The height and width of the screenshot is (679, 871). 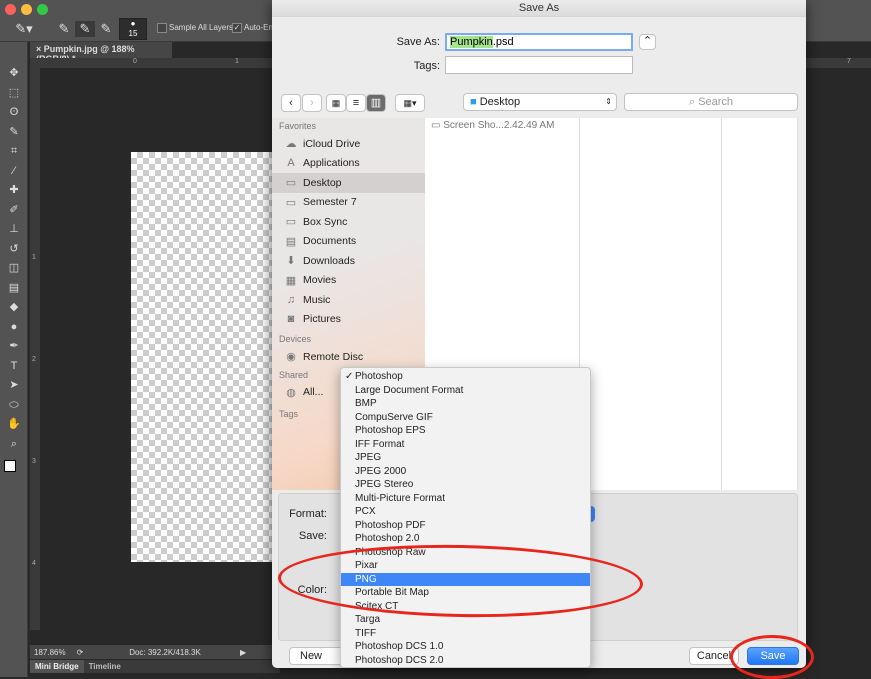 I want to click on format-option-label: Photoshop PDF, so click(x=390, y=525).